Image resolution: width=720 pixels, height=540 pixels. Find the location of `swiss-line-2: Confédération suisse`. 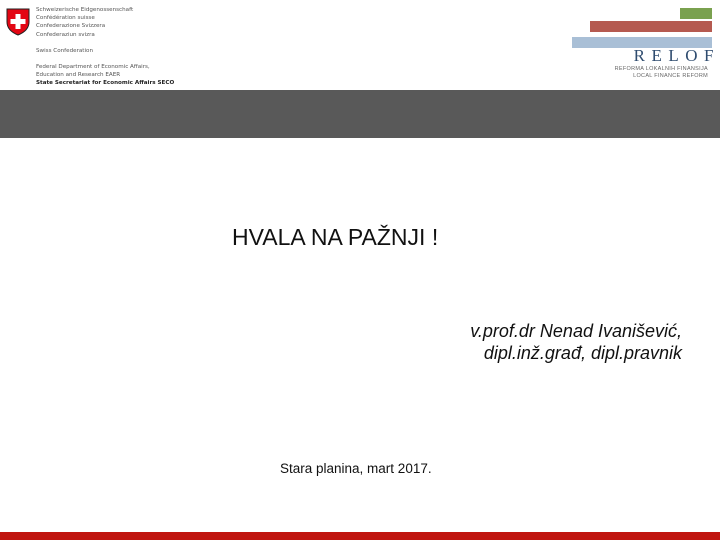

swiss-line-2: Confédération suisse is located at coordinates (65, 18).